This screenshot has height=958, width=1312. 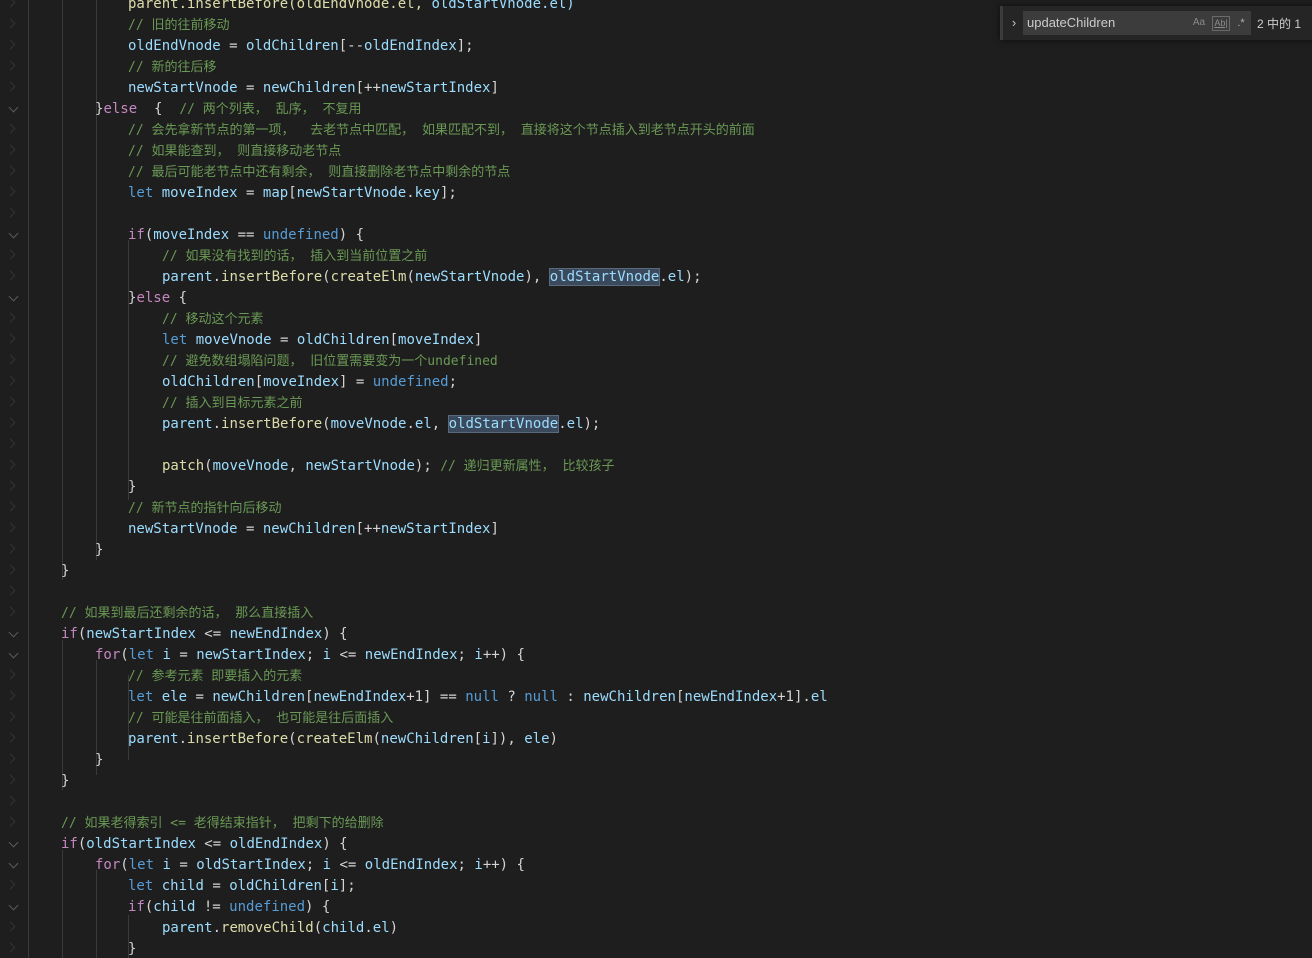 What do you see at coordinates (178, 25) in the screenshot?
I see `code-line: // 旧的往前移动` at bounding box center [178, 25].